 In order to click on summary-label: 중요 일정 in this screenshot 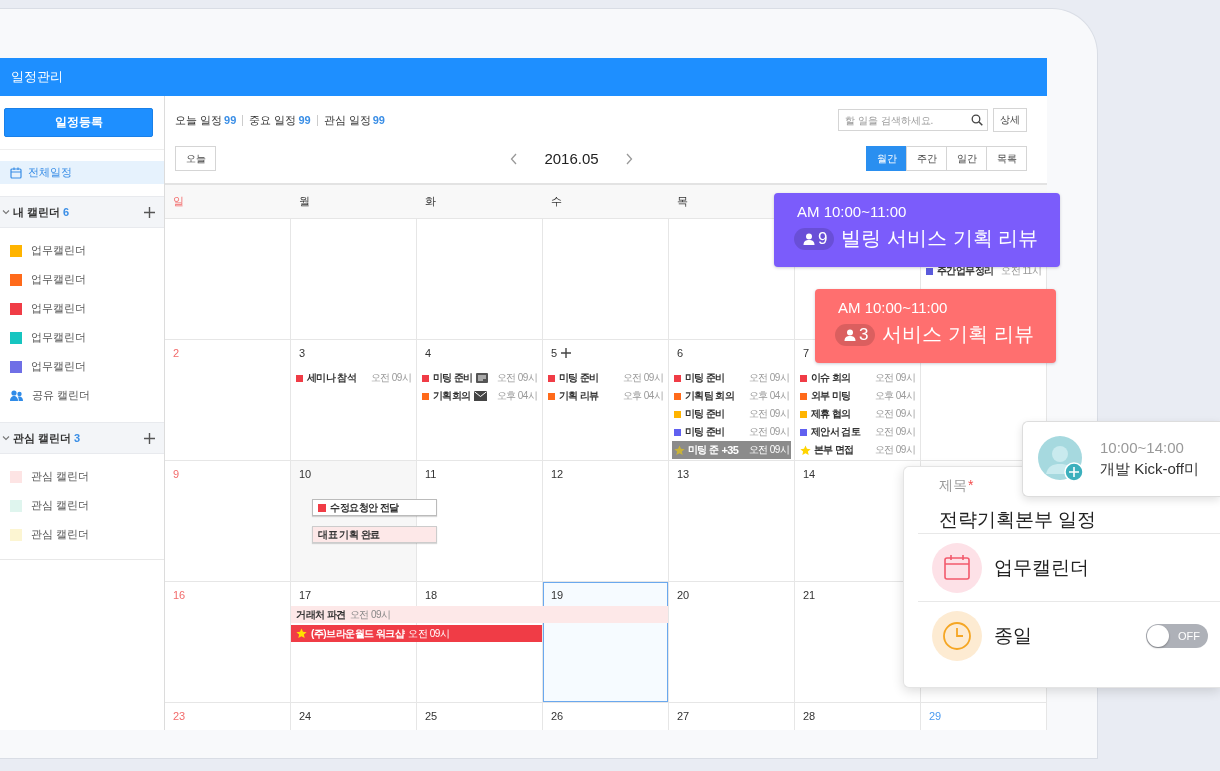, I will do `click(273, 120)`.